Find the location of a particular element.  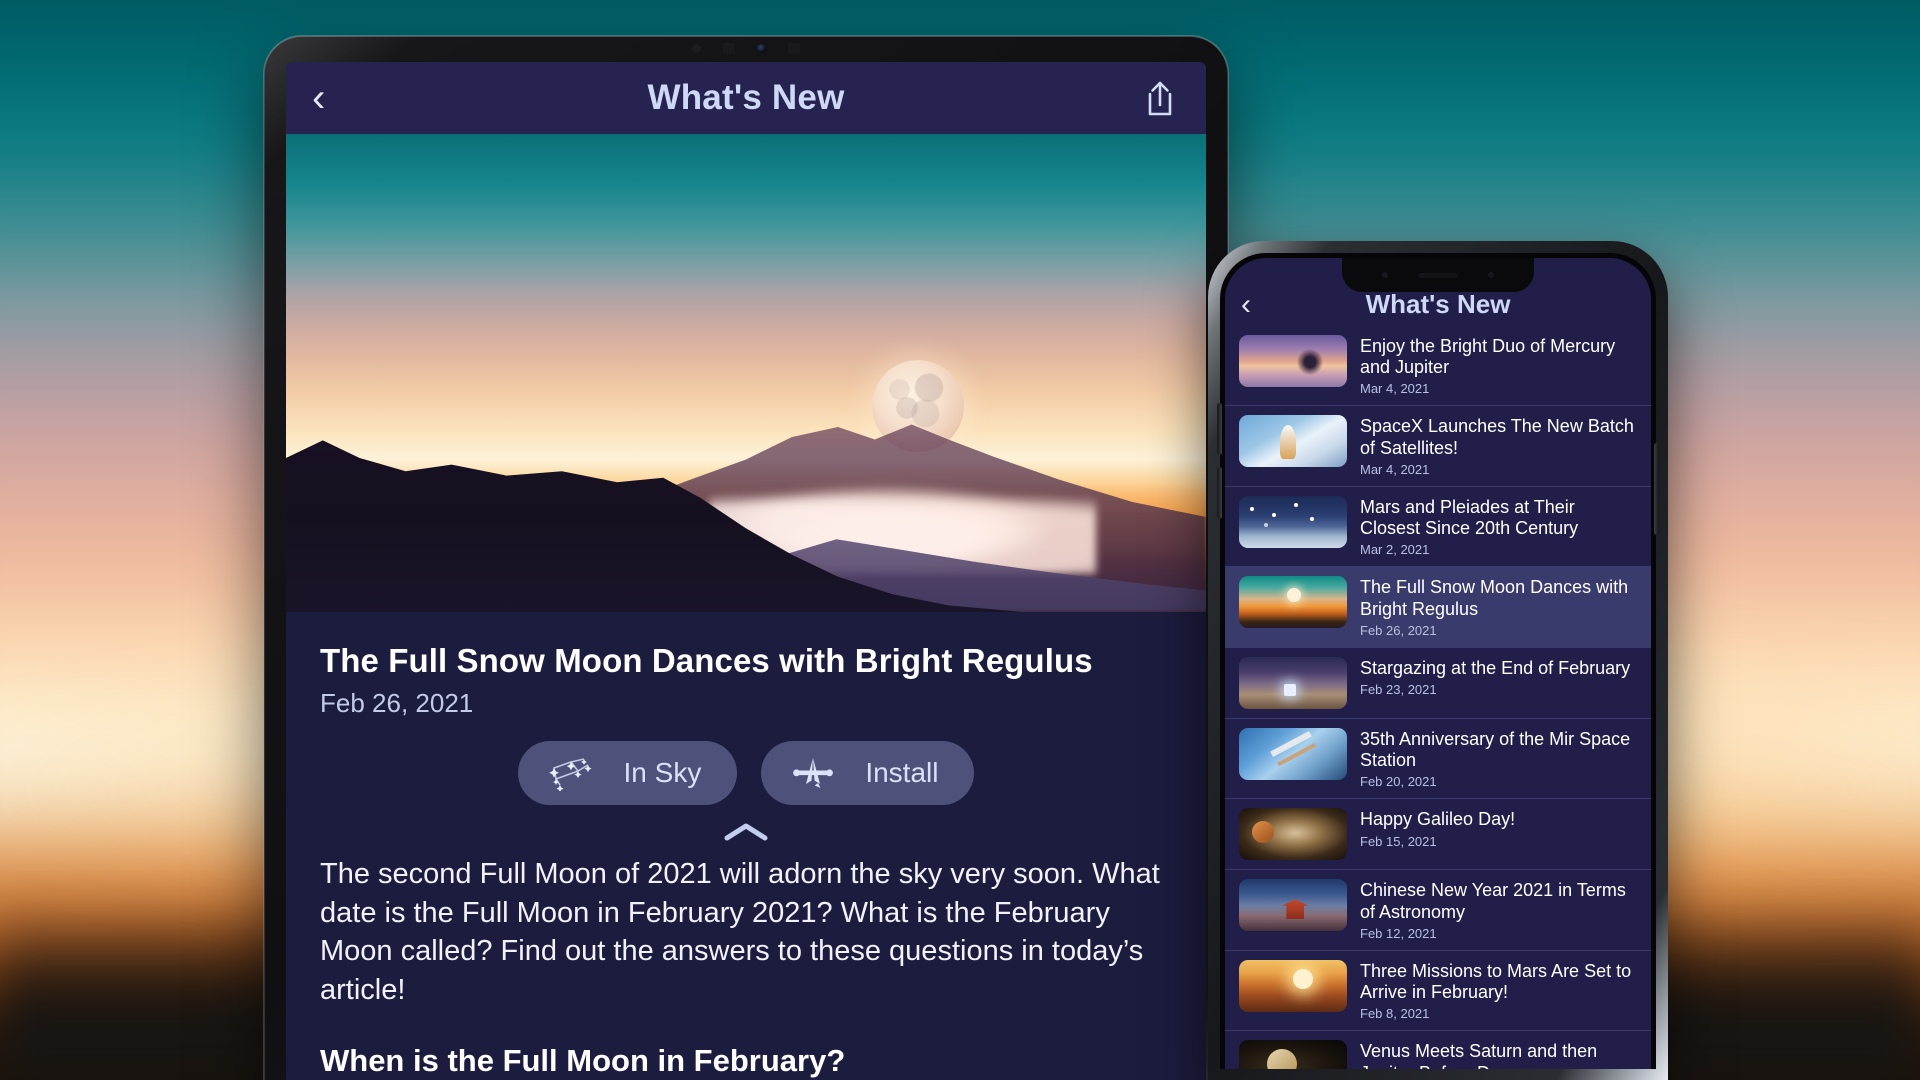

news-date: Mar 2, 2021 is located at coordinates (1395, 550).